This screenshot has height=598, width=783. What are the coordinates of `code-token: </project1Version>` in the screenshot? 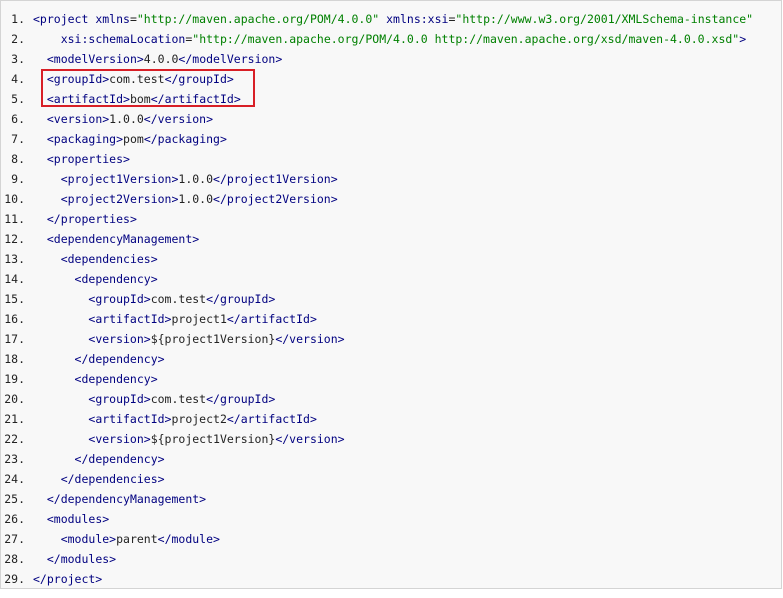 It's located at (275, 179).